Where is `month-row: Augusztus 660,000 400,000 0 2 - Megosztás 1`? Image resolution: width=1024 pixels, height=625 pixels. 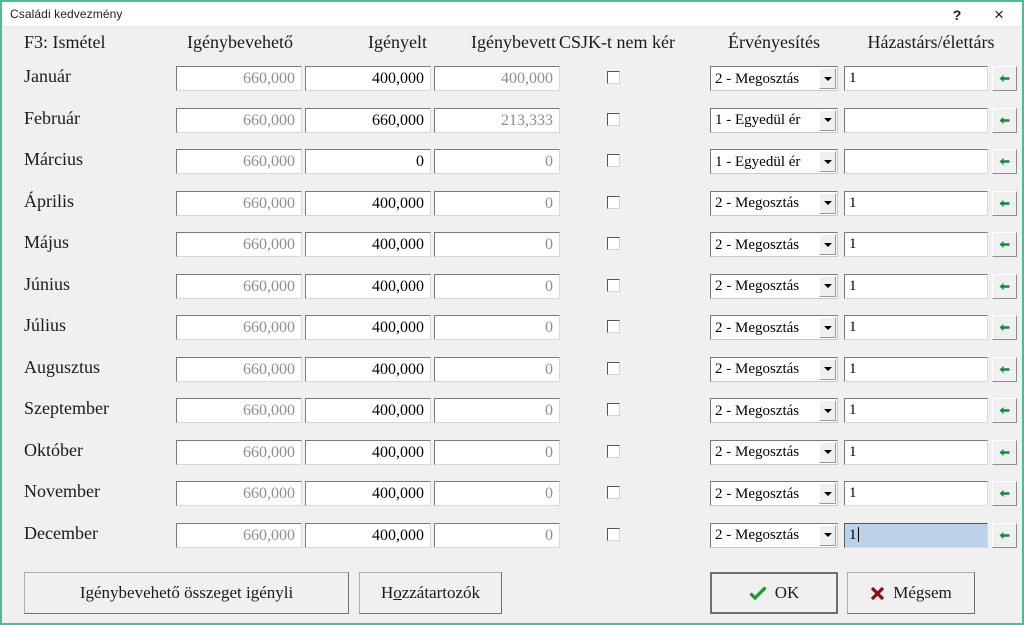 month-row: Augusztus 660,000 400,000 0 2 - Megosztás 1 is located at coordinates (512, 372).